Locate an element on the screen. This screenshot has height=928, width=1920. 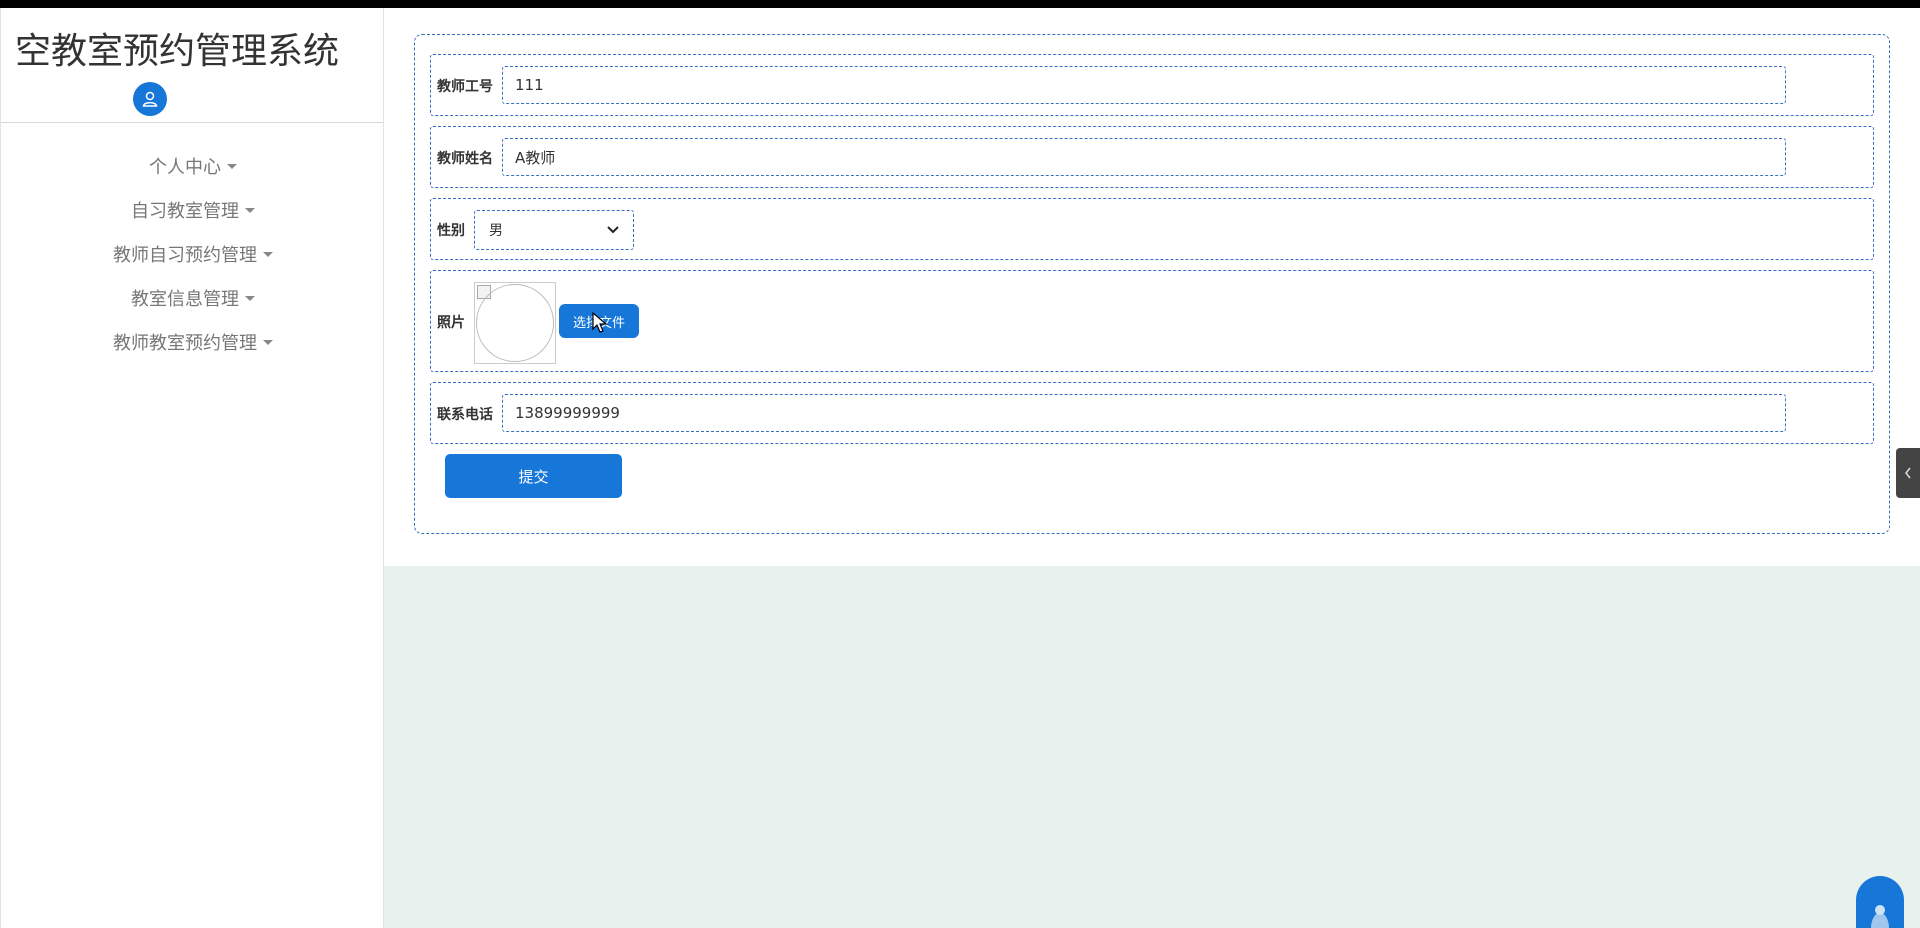
form-row-teacher-id: 教师工号 is located at coordinates (1152, 85).